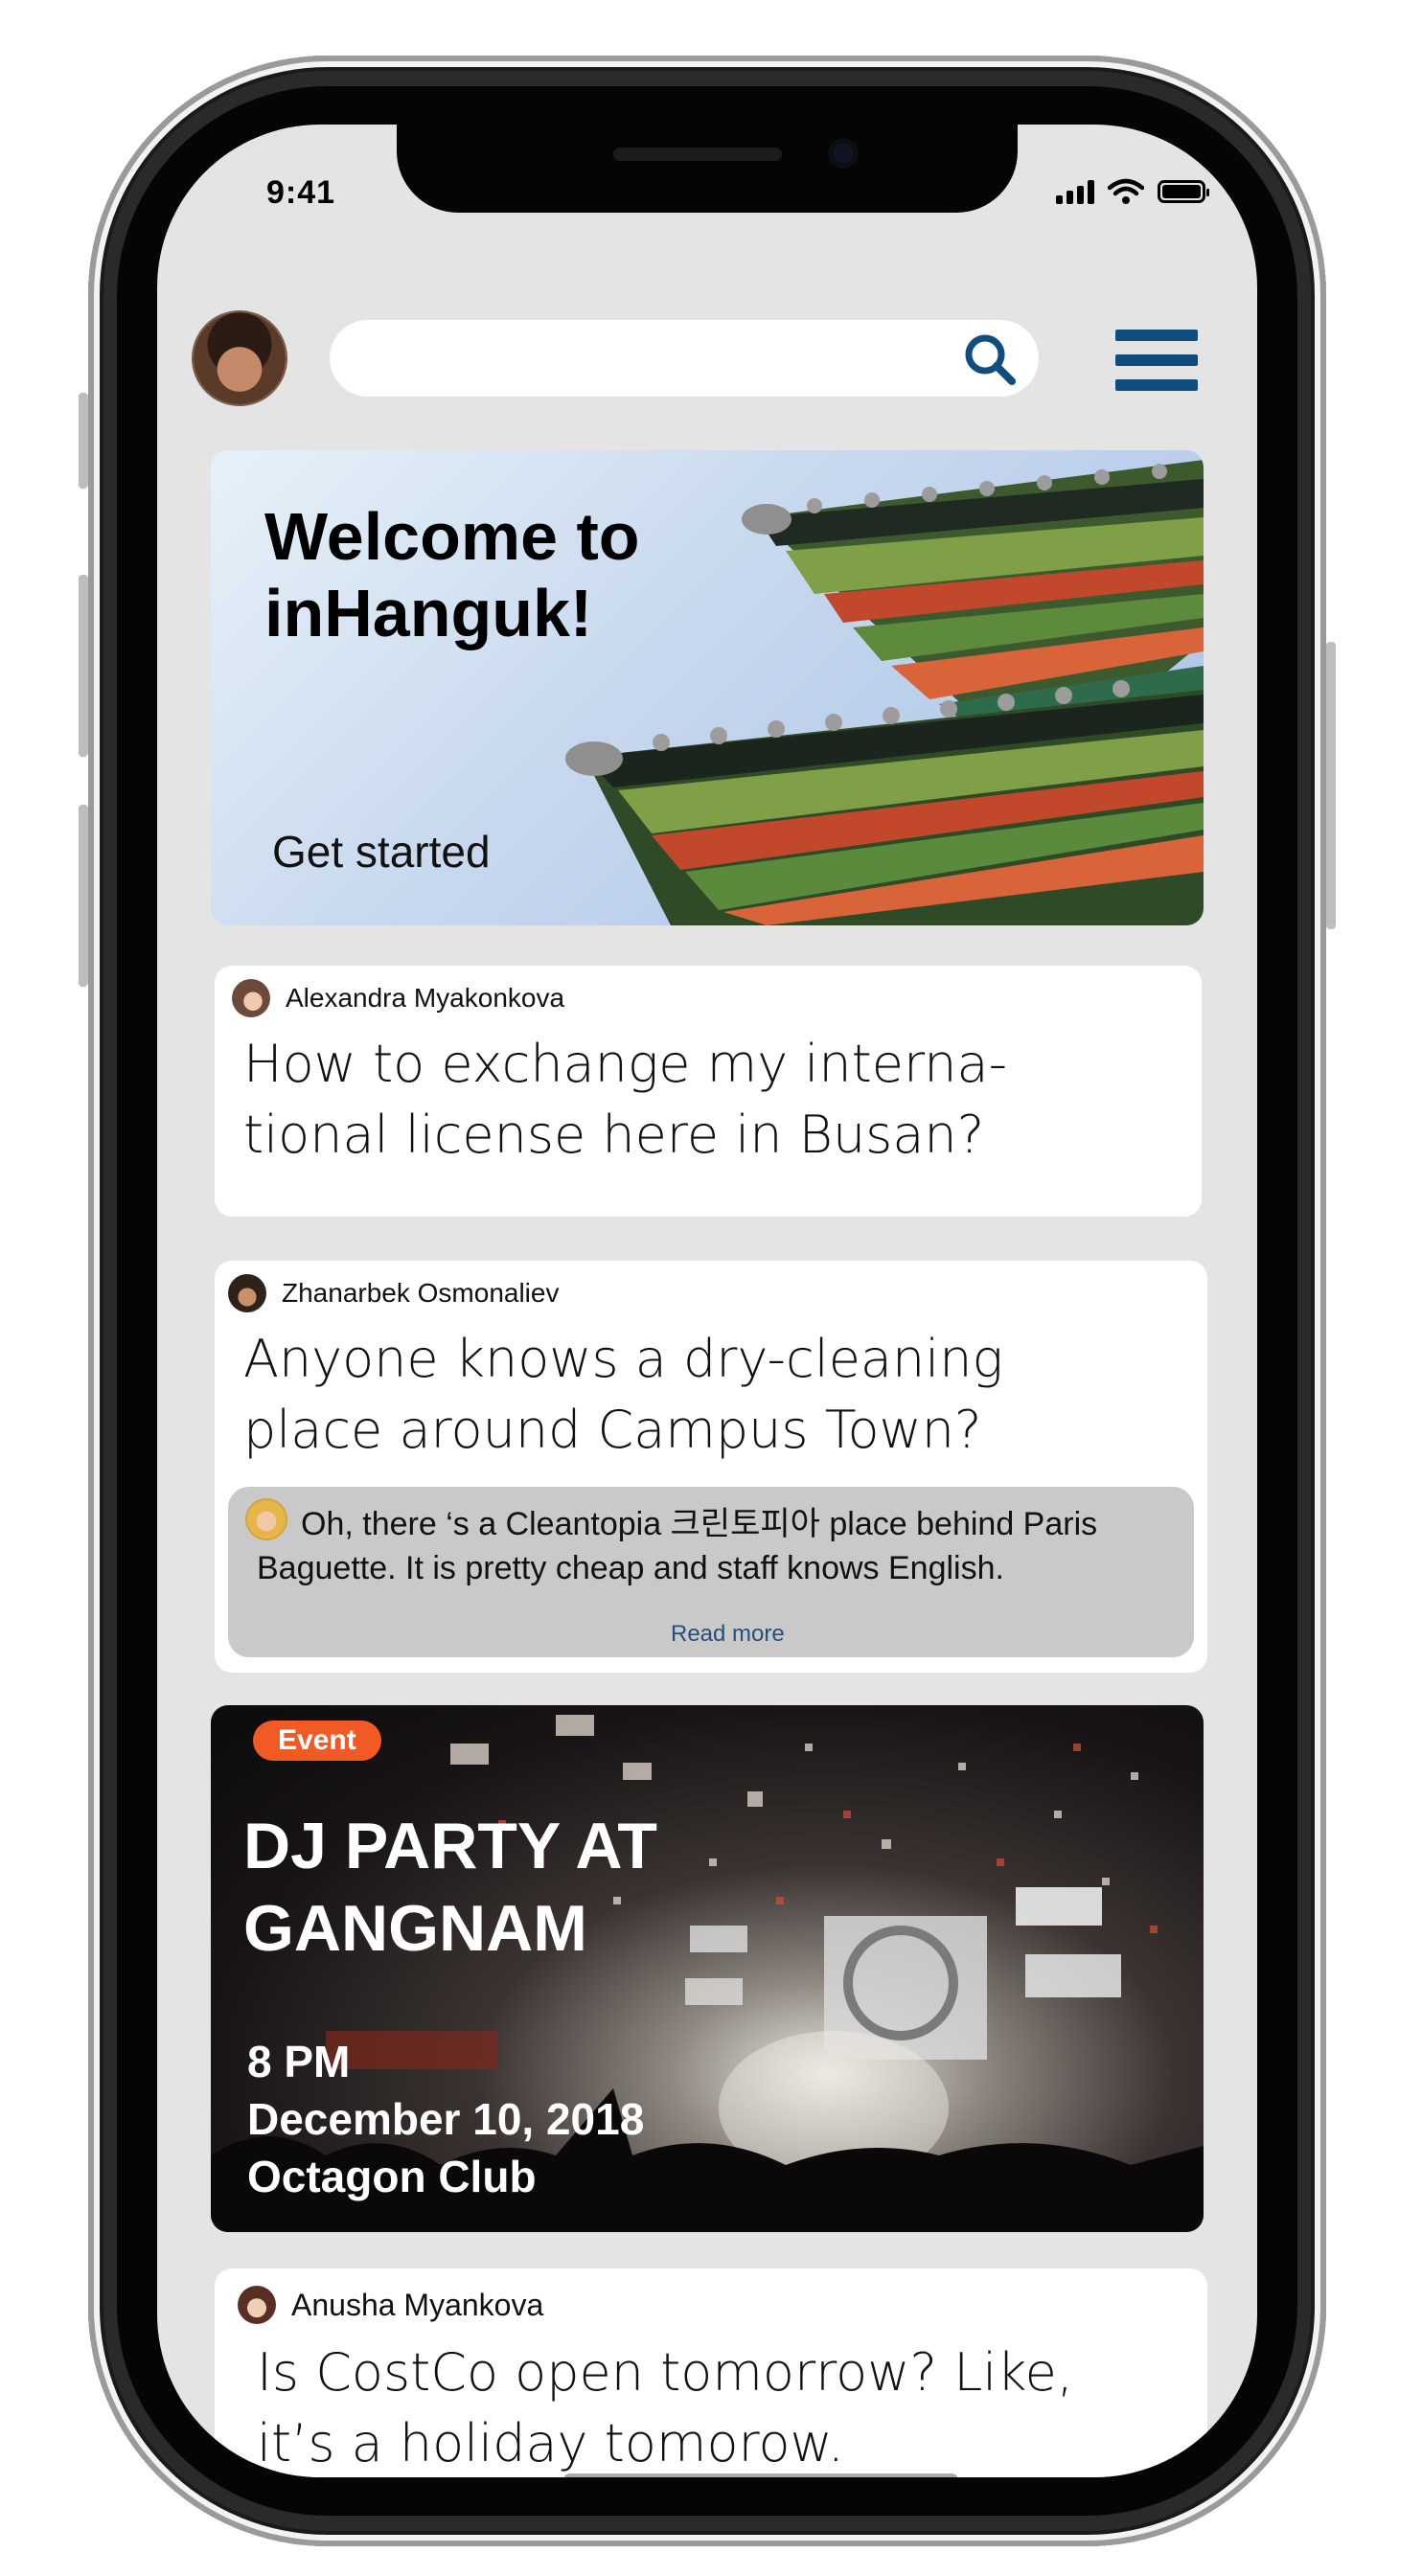  Describe the element at coordinates (990, 359) in the screenshot. I see `search-icon` at that location.